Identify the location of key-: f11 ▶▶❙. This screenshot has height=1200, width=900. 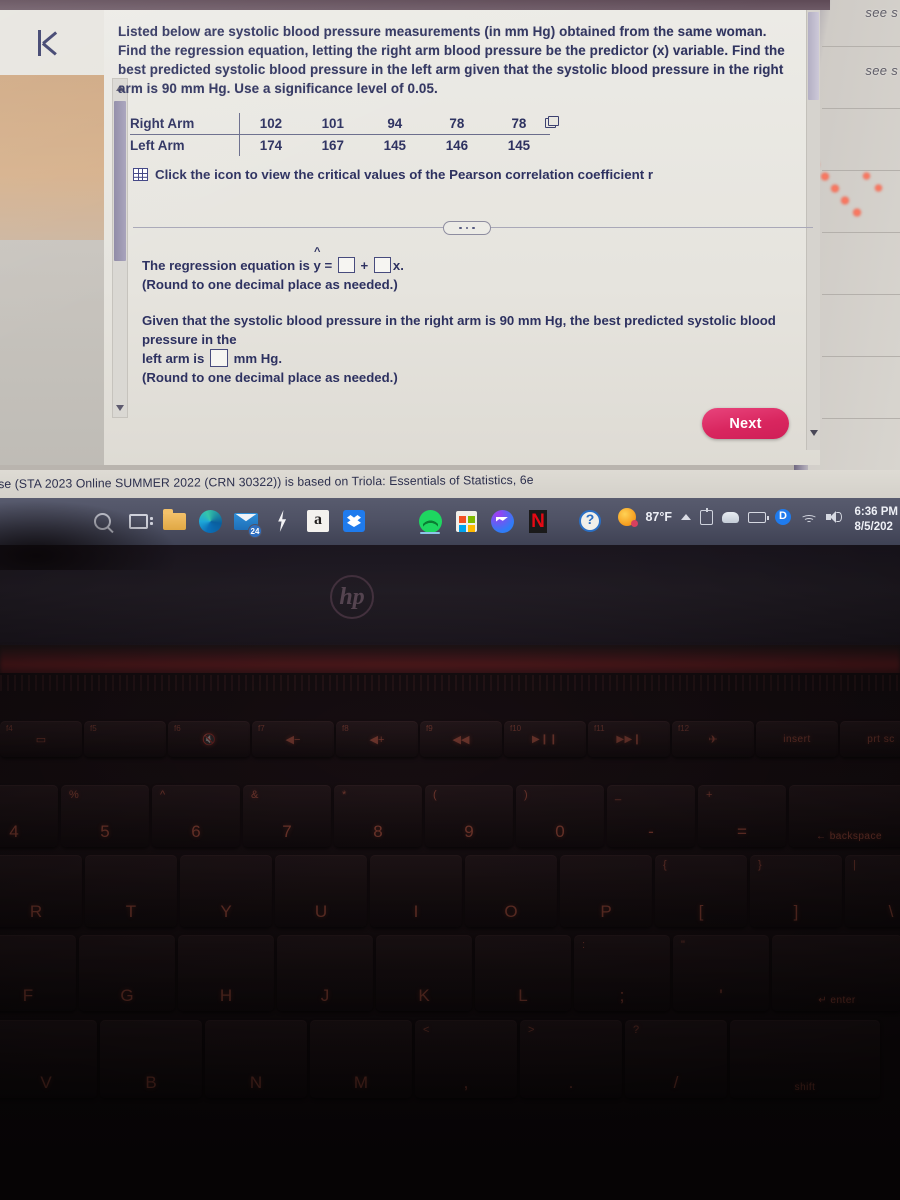
(629, 739).